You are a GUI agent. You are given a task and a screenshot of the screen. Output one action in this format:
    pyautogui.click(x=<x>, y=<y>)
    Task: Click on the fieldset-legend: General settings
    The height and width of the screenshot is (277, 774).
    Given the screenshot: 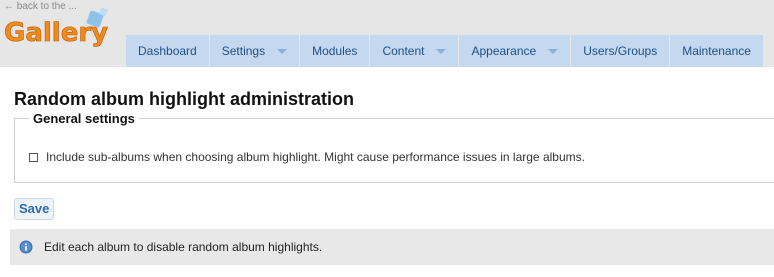 What is the action you would take?
    pyautogui.click(x=84, y=118)
    